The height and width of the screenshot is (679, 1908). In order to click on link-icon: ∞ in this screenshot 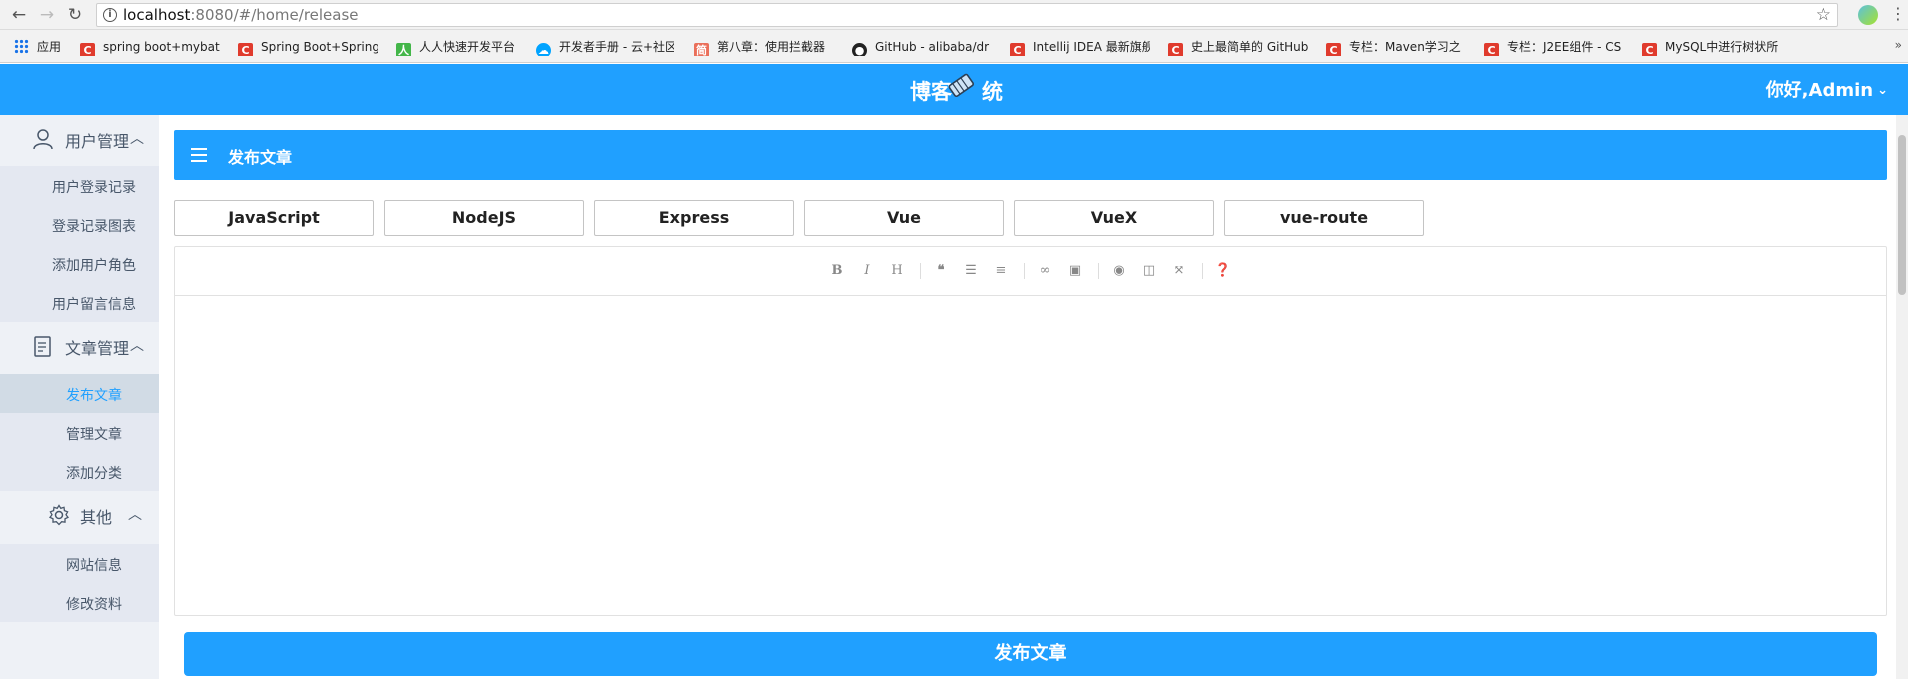, I will do `click(1045, 271)`.